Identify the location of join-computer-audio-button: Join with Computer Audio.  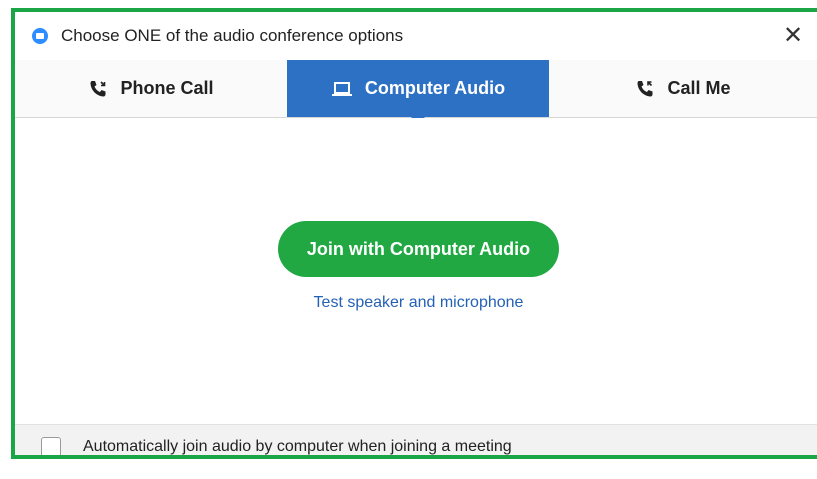
(418, 249).